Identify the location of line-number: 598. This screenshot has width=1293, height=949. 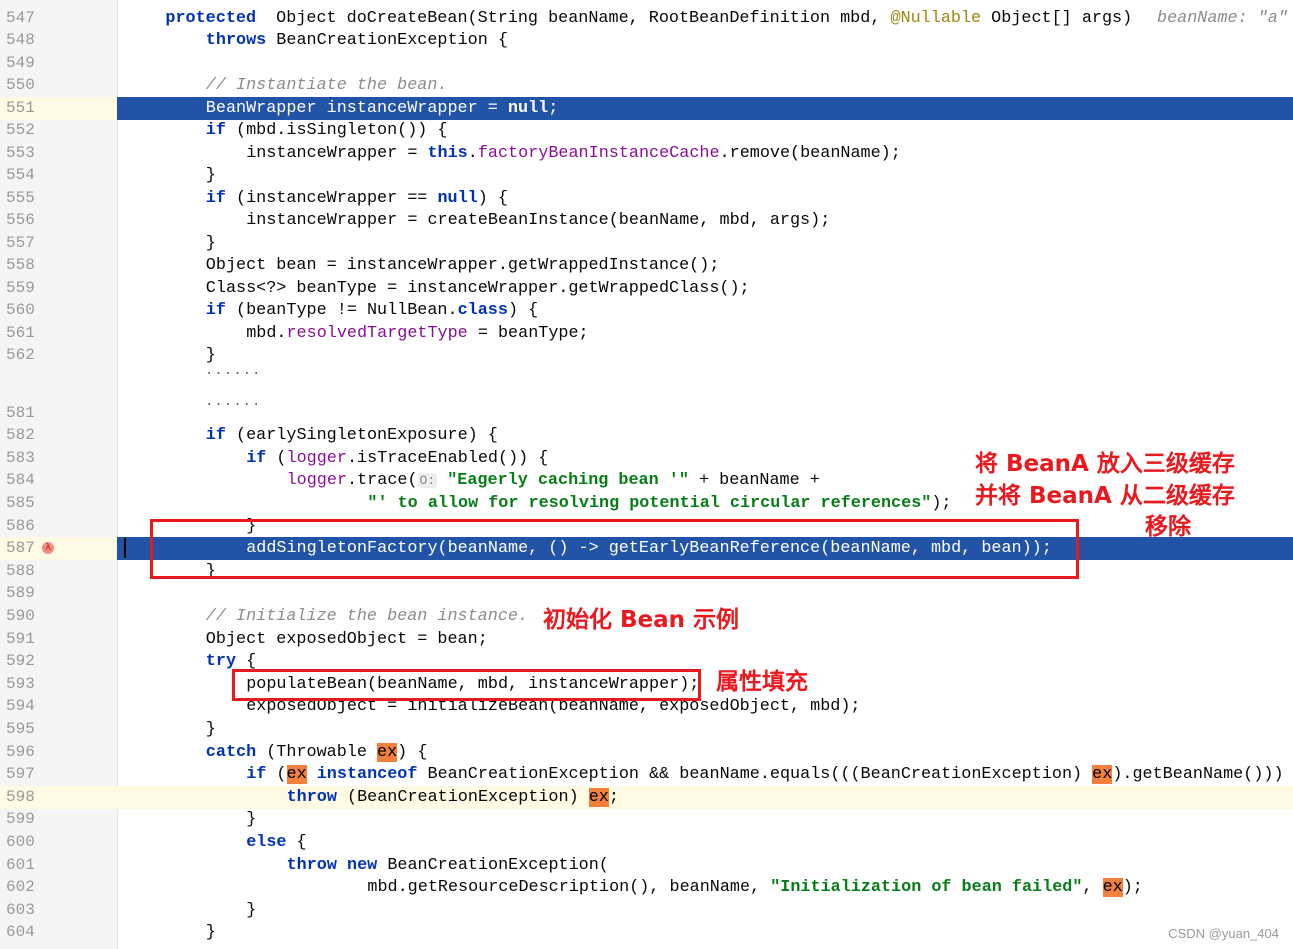
(20, 797).